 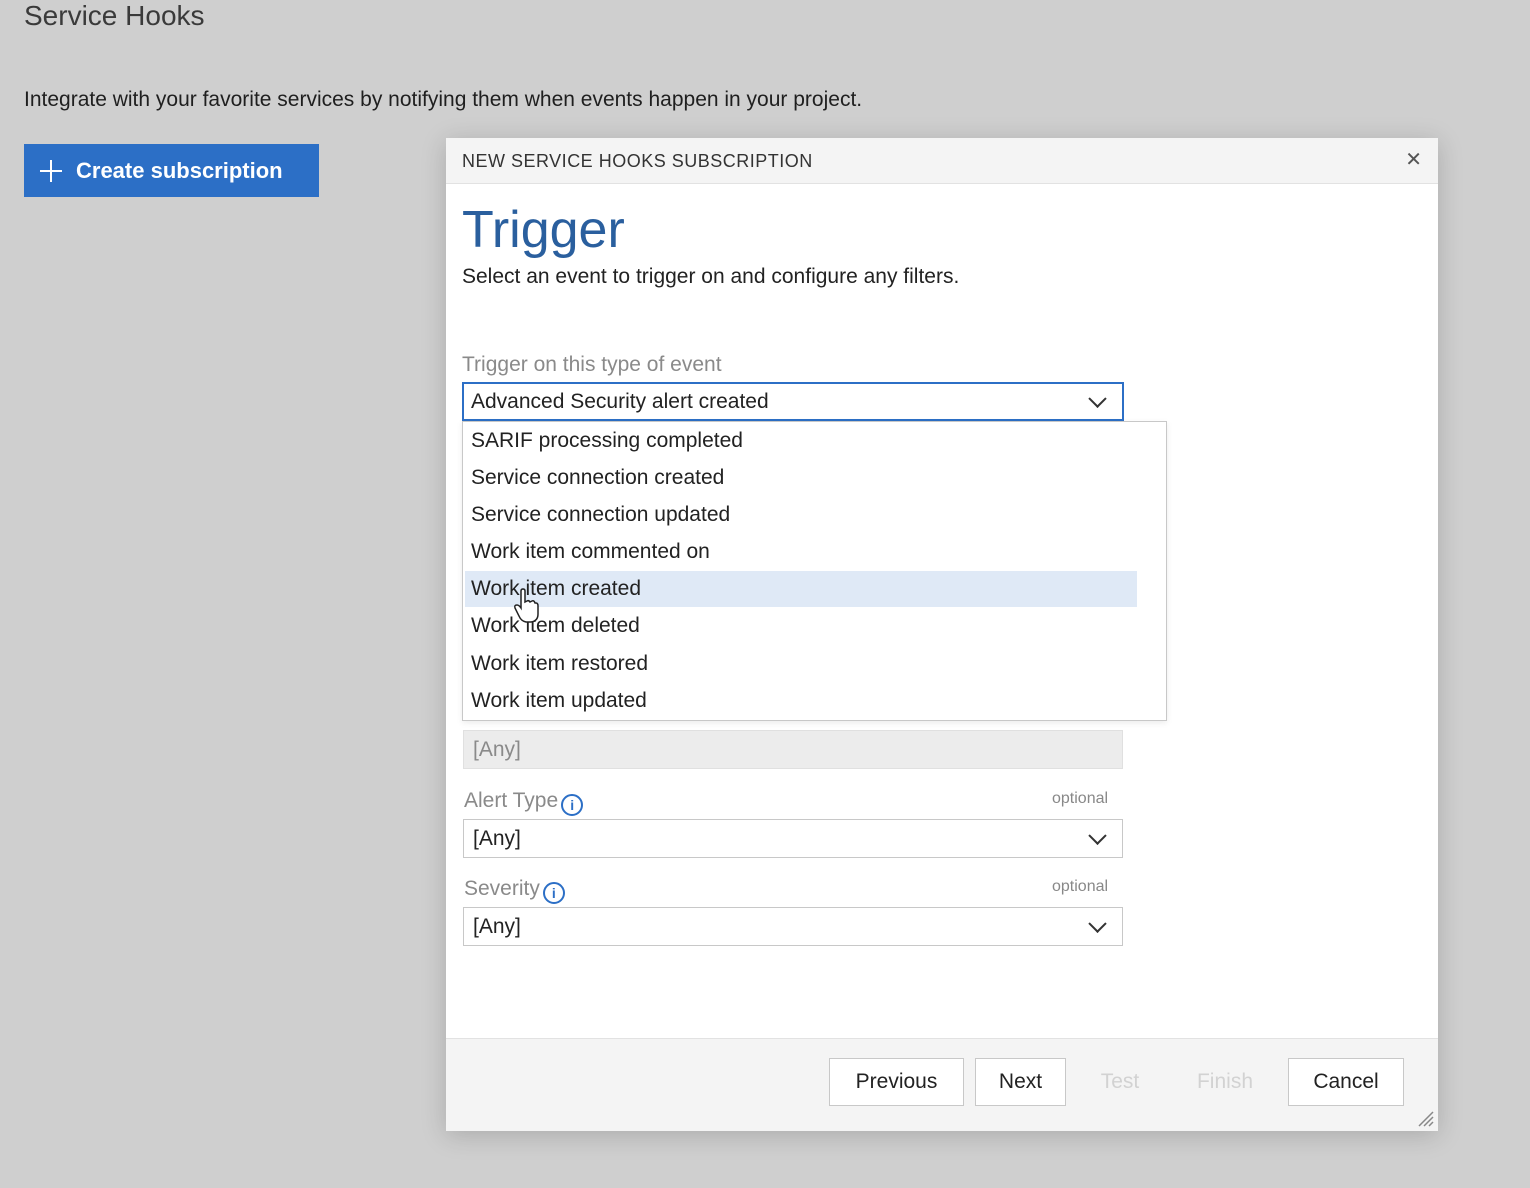 What do you see at coordinates (942, 161) in the screenshot?
I see `dialog-header: NEW SERVICE HOOKS SUBSCRIPTION ✕` at bounding box center [942, 161].